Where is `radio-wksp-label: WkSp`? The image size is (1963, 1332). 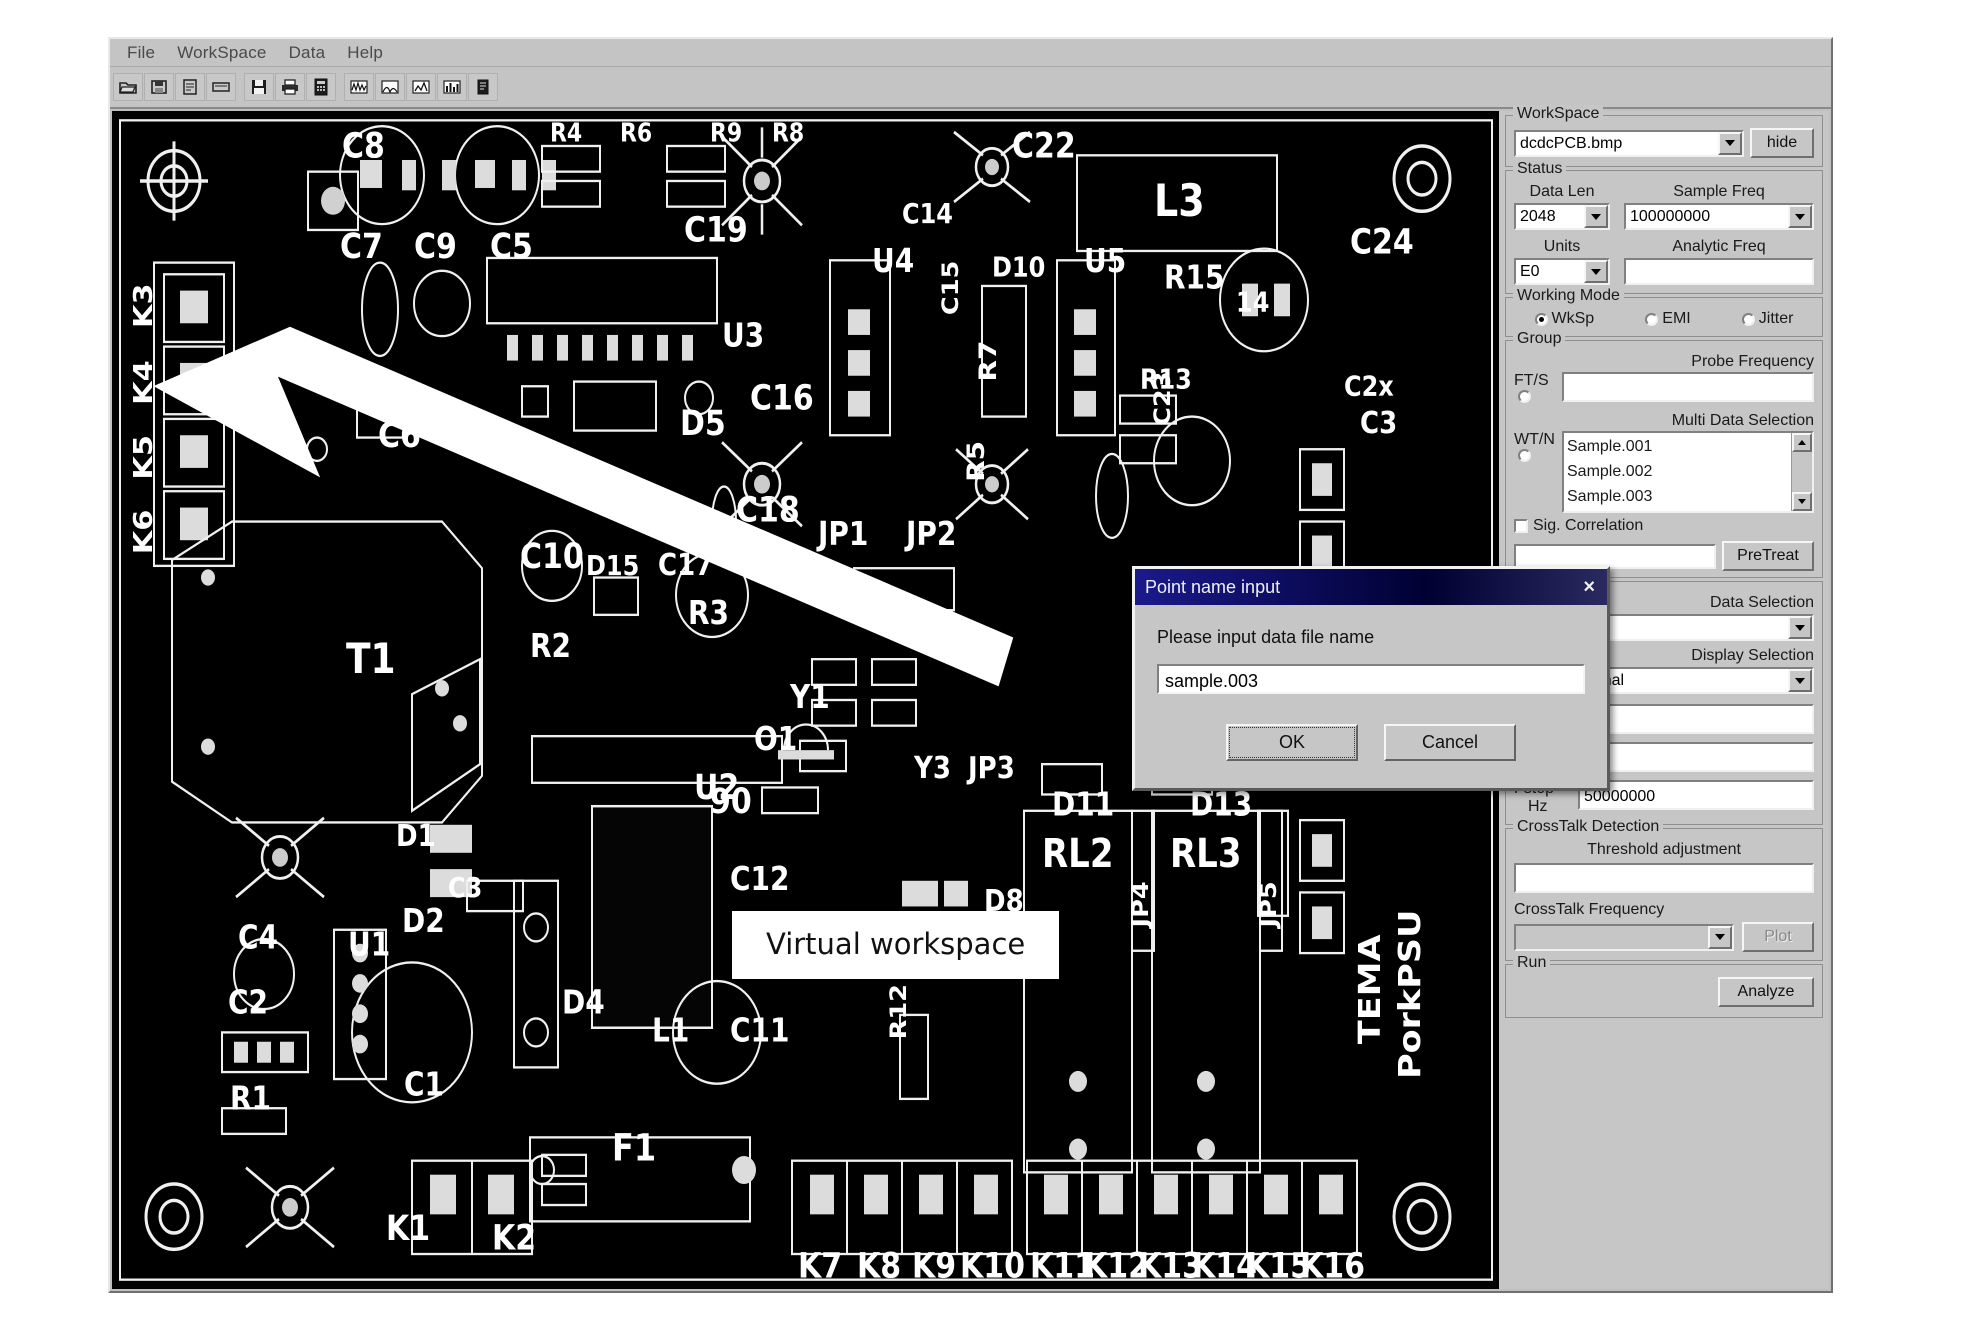
radio-wksp-label: WkSp is located at coordinates (1573, 318).